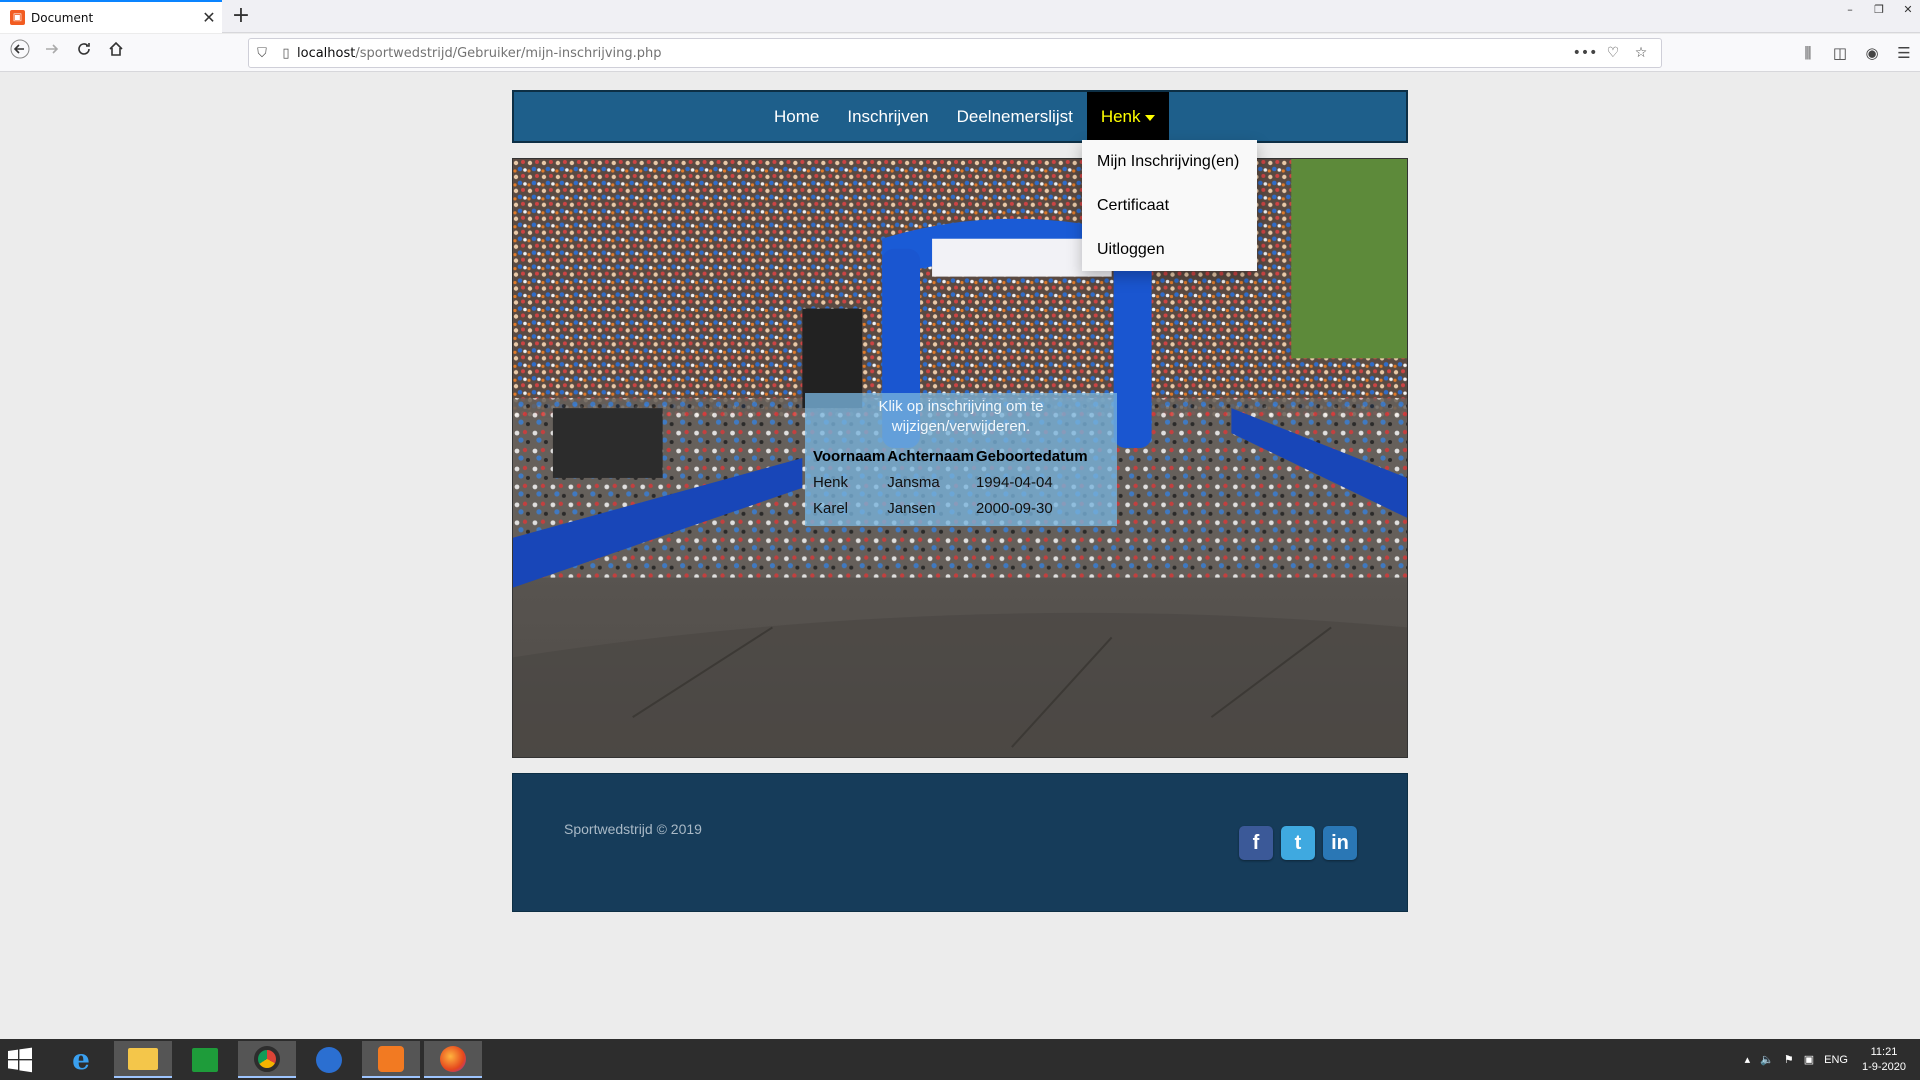  What do you see at coordinates (17, 17) in the screenshot?
I see `xampp-favicon-icon: ▣` at bounding box center [17, 17].